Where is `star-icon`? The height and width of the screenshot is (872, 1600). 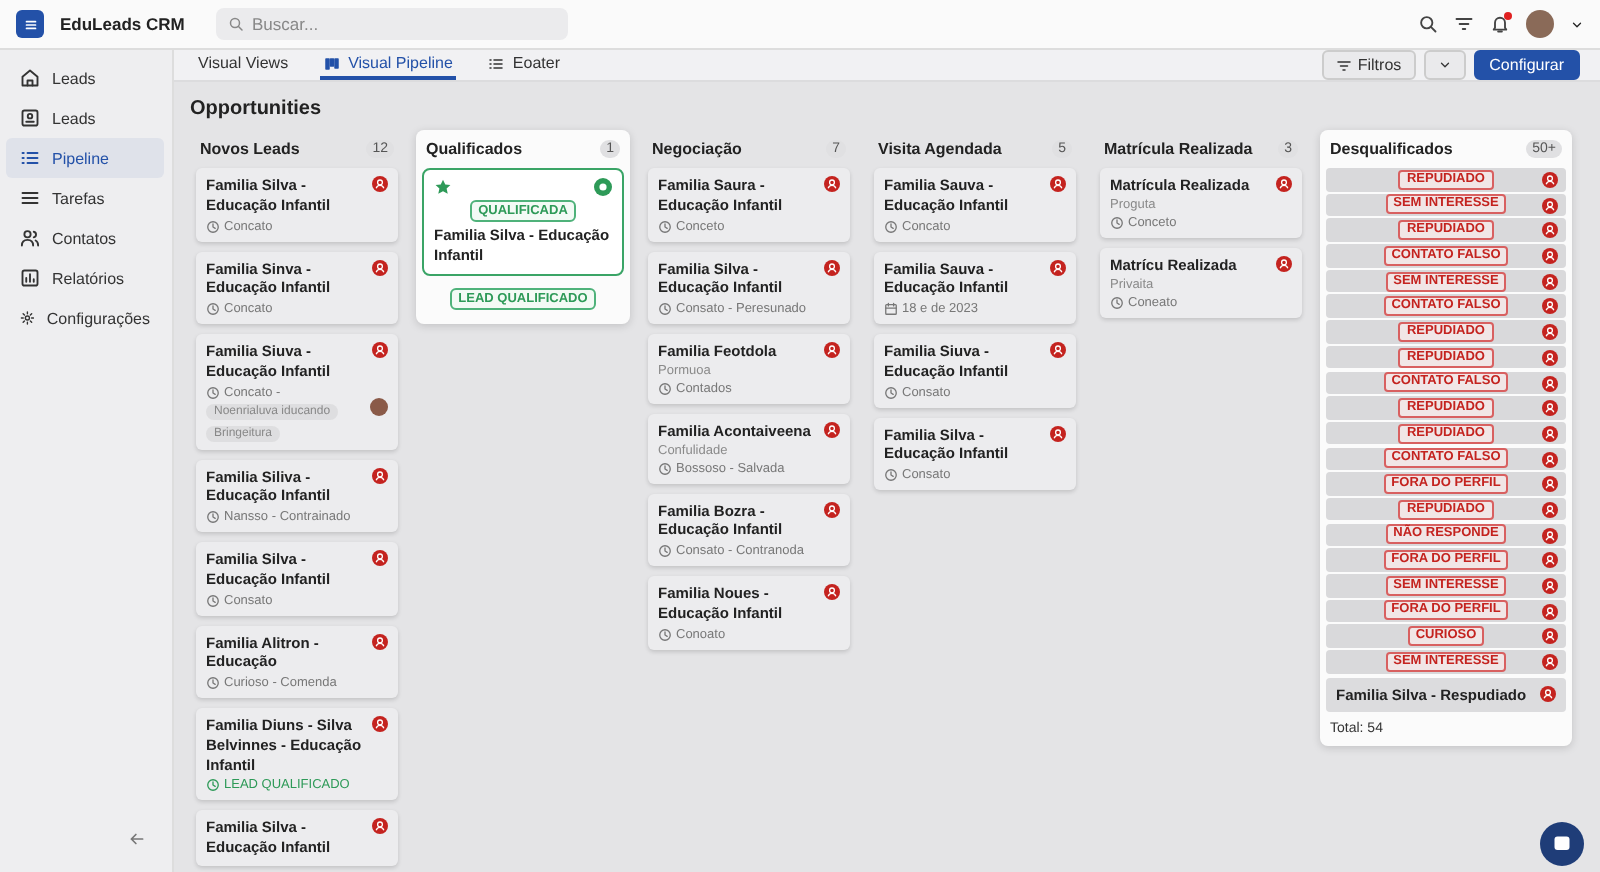
star-icon is located at coordinates (443, 187).